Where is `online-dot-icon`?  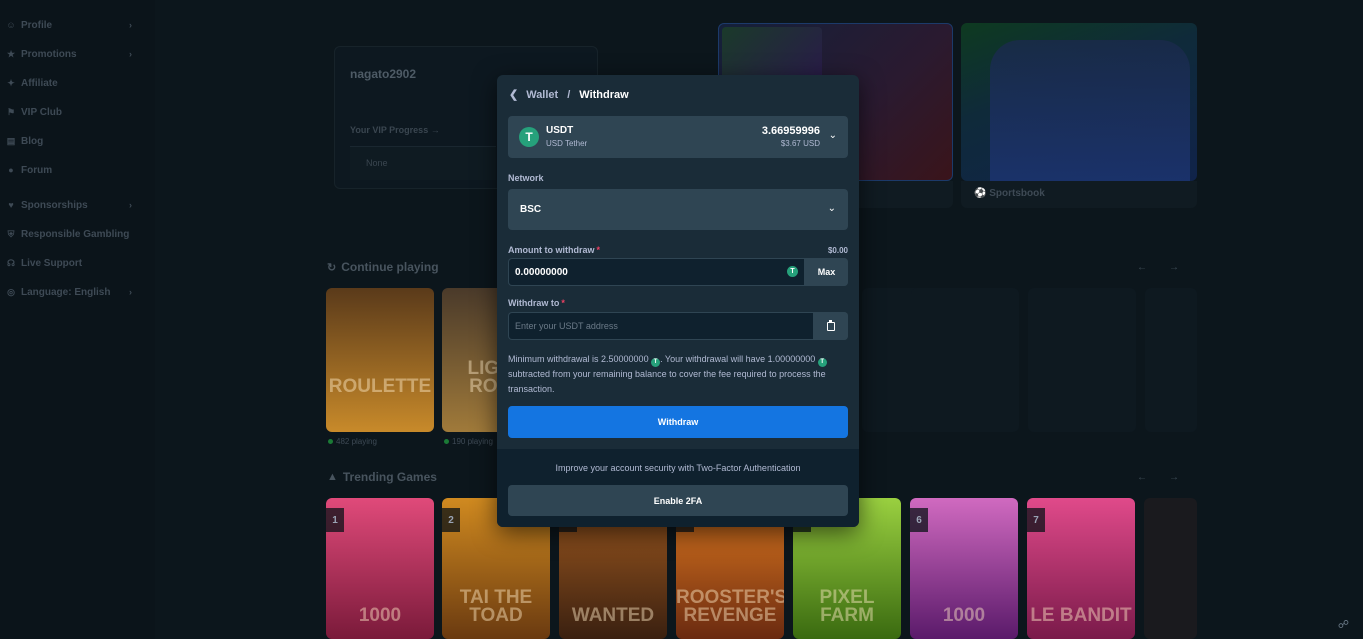
online-dot-icon is located at coordinates (446, 441).